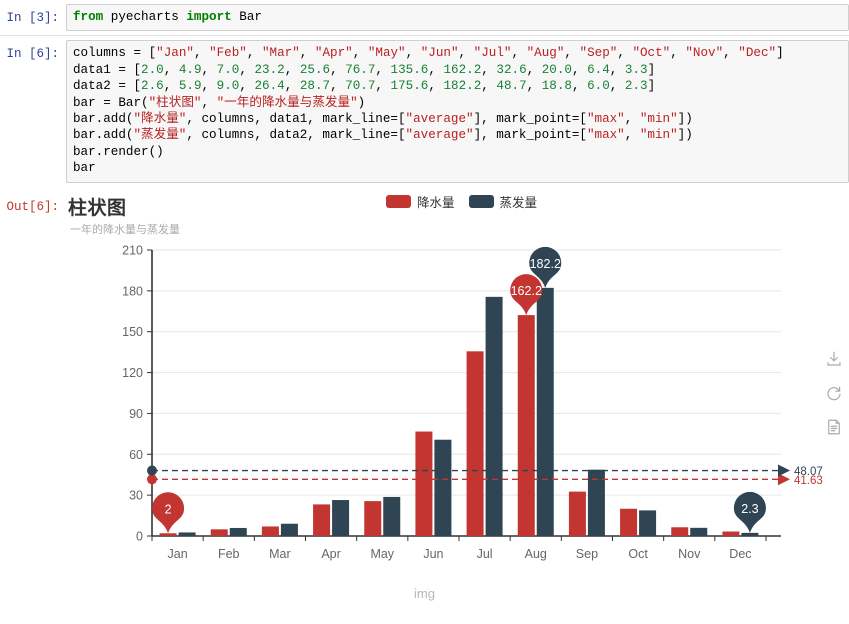 This screenshot has height=624, width=849. Describe the element at coordinates (132, 250) in the screenshot. I see `y-axis-label: 210` at that location.